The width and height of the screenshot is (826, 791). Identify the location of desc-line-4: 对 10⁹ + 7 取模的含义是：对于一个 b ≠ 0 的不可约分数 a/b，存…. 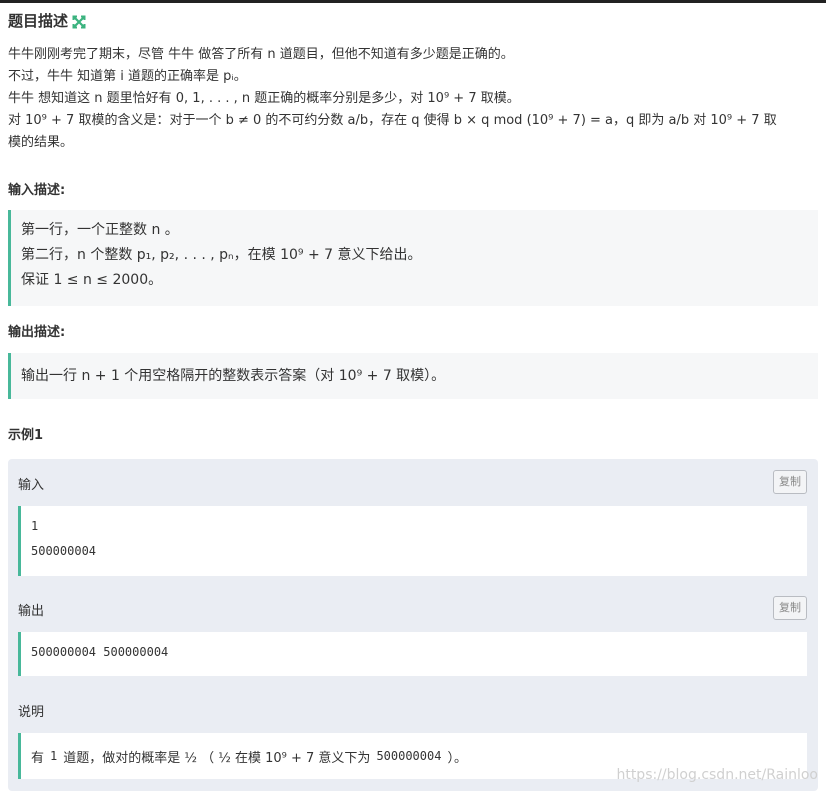
(392, 120).